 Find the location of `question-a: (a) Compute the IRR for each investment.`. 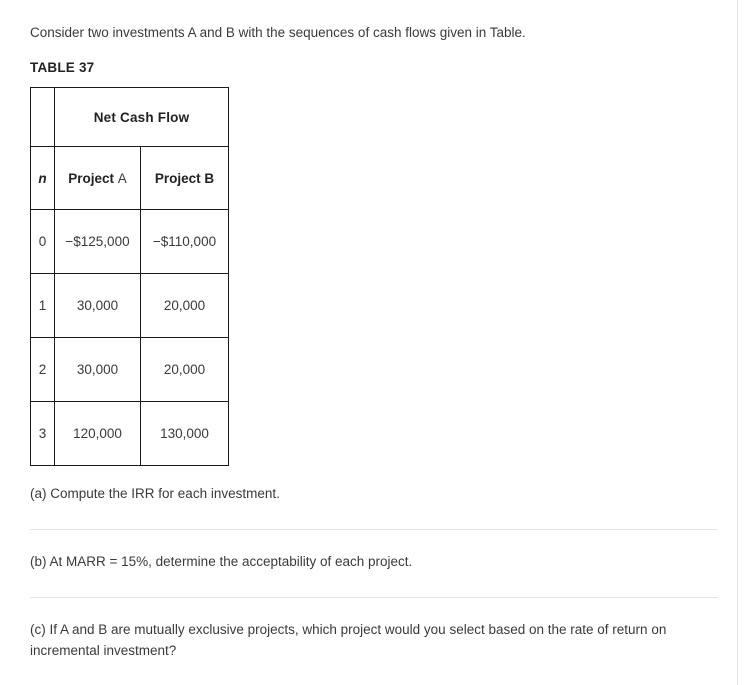

question-a: (a) Compute the IRR for each investment. is located at coordinates (155, 493).